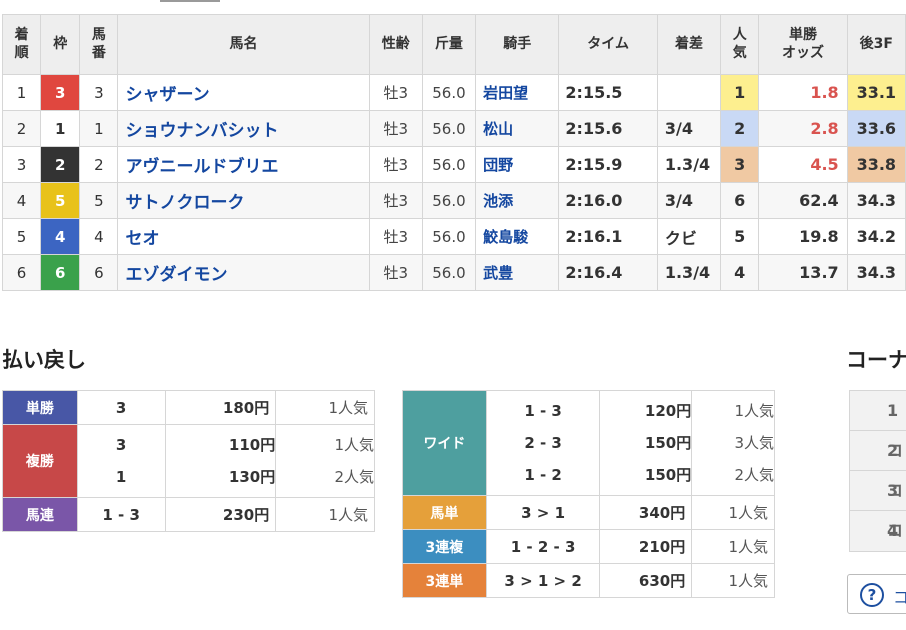 This screenshot has height=630, width=906. I want to click on payout-amount: 230円, so click(246, 515).